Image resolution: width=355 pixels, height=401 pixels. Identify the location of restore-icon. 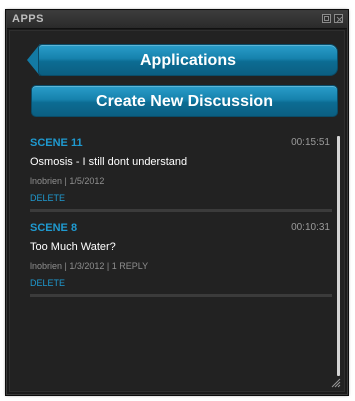
(326, 18).